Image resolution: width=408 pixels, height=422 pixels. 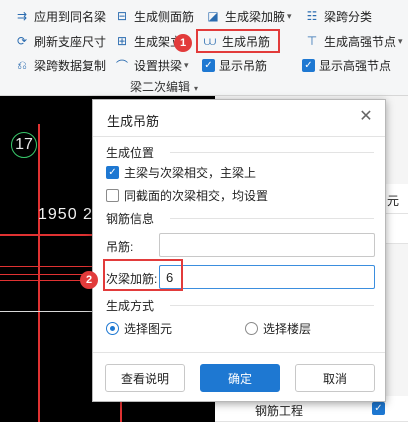 I want to click on beam-haunch-icon: ◪, so click(x=213, y=16).